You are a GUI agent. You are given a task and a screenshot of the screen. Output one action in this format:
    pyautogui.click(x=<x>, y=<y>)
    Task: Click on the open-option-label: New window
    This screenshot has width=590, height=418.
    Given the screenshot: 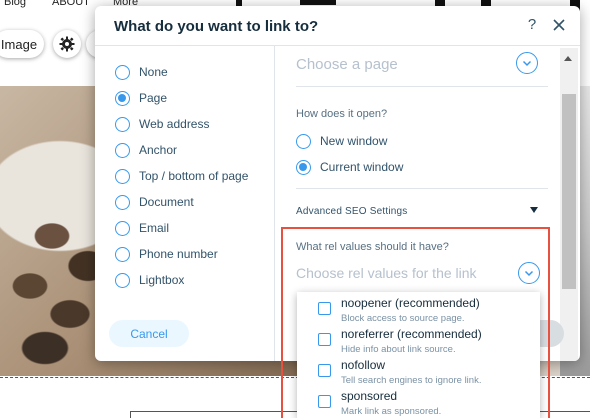 What is the action you would take?
    pyautogui.click(x=354, y=141)
    